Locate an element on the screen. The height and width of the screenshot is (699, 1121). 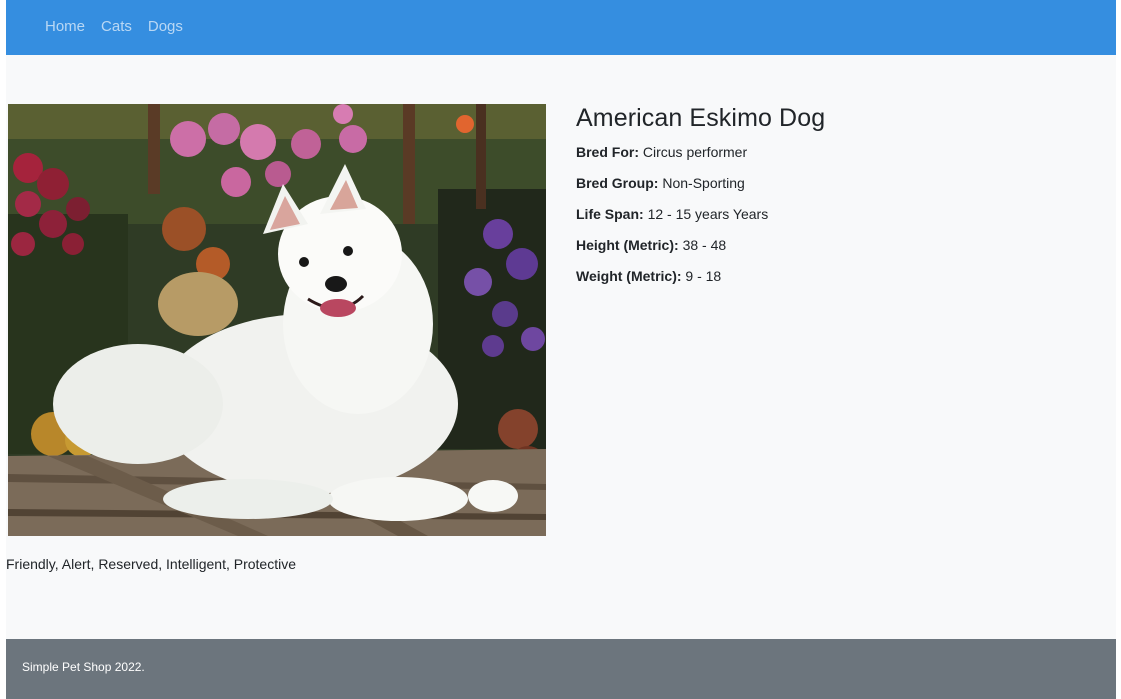
detail-weight: Weight (Metric): 9 - 18 is located at coordinates (836, 283).